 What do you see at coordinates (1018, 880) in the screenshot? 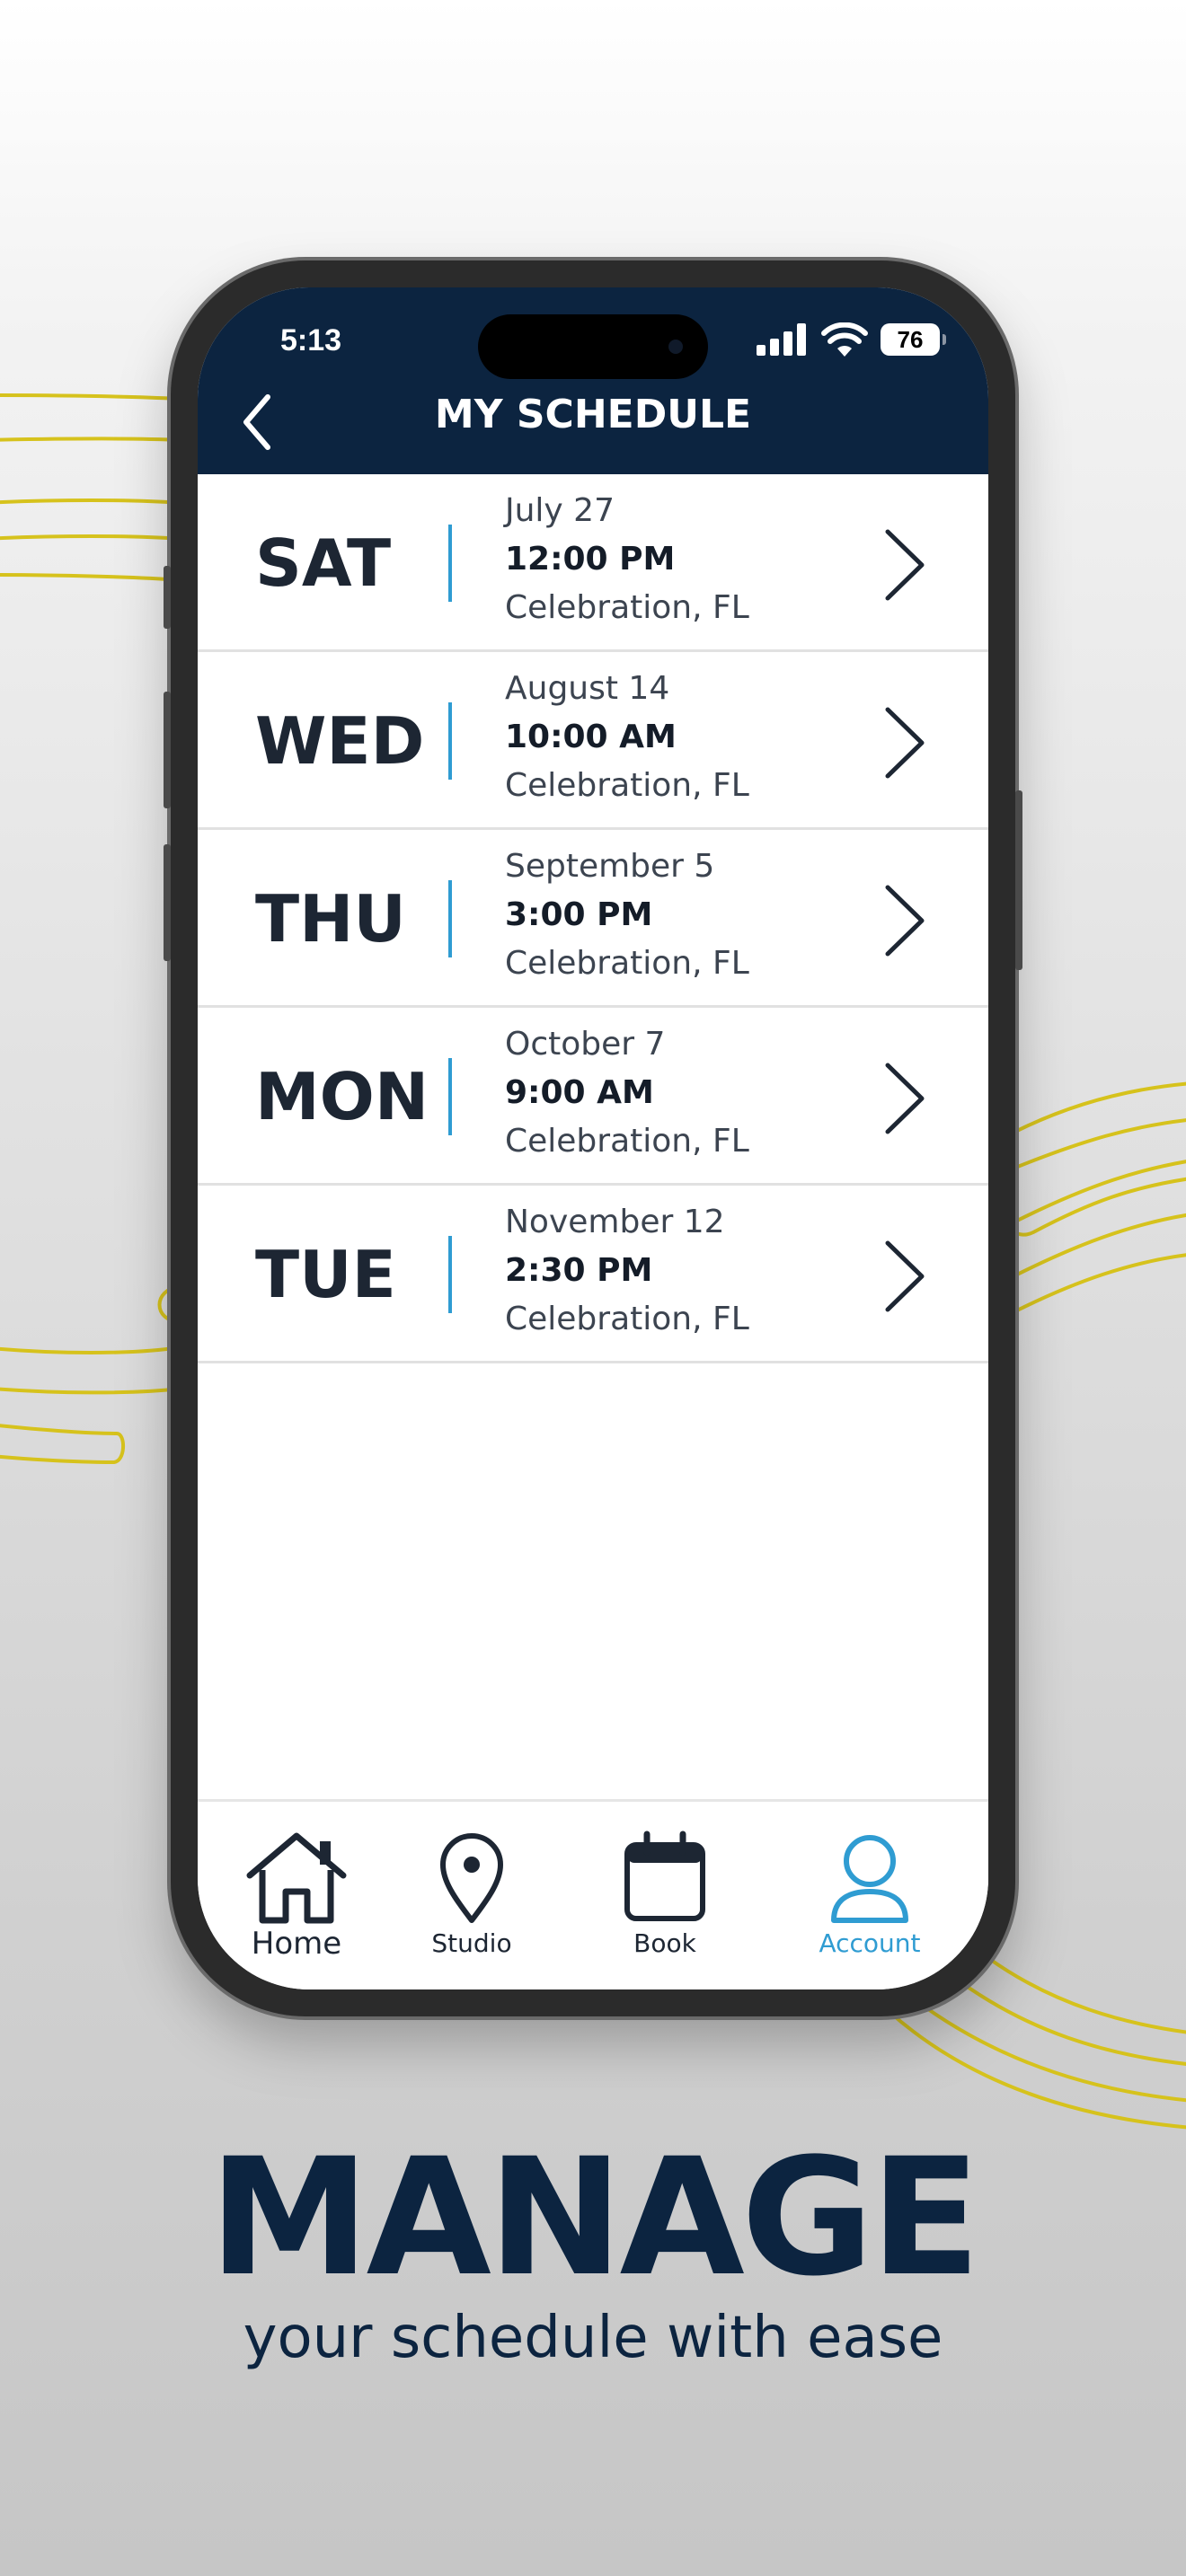
I see `side-button-power` at bounding box center [1018, 880].